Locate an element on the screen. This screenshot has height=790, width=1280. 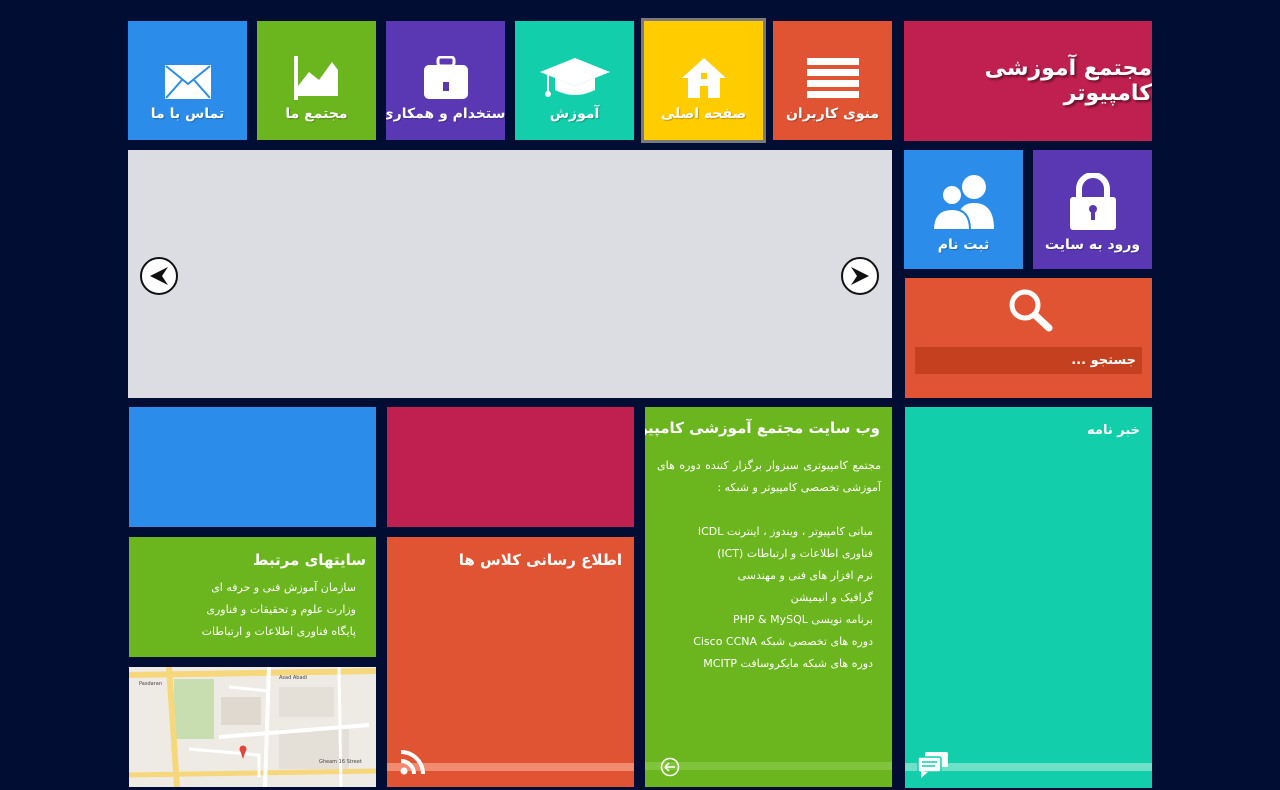
nav-tile-education: آموزش is located at coordinates (574, 80).